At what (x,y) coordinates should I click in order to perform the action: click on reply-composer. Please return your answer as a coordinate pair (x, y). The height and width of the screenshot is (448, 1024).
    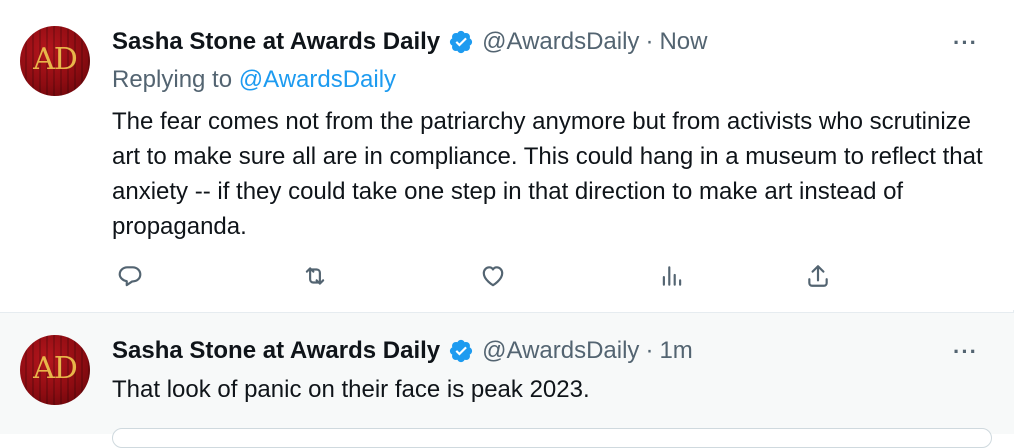
    Looking at the image, I should click on (552, 438).